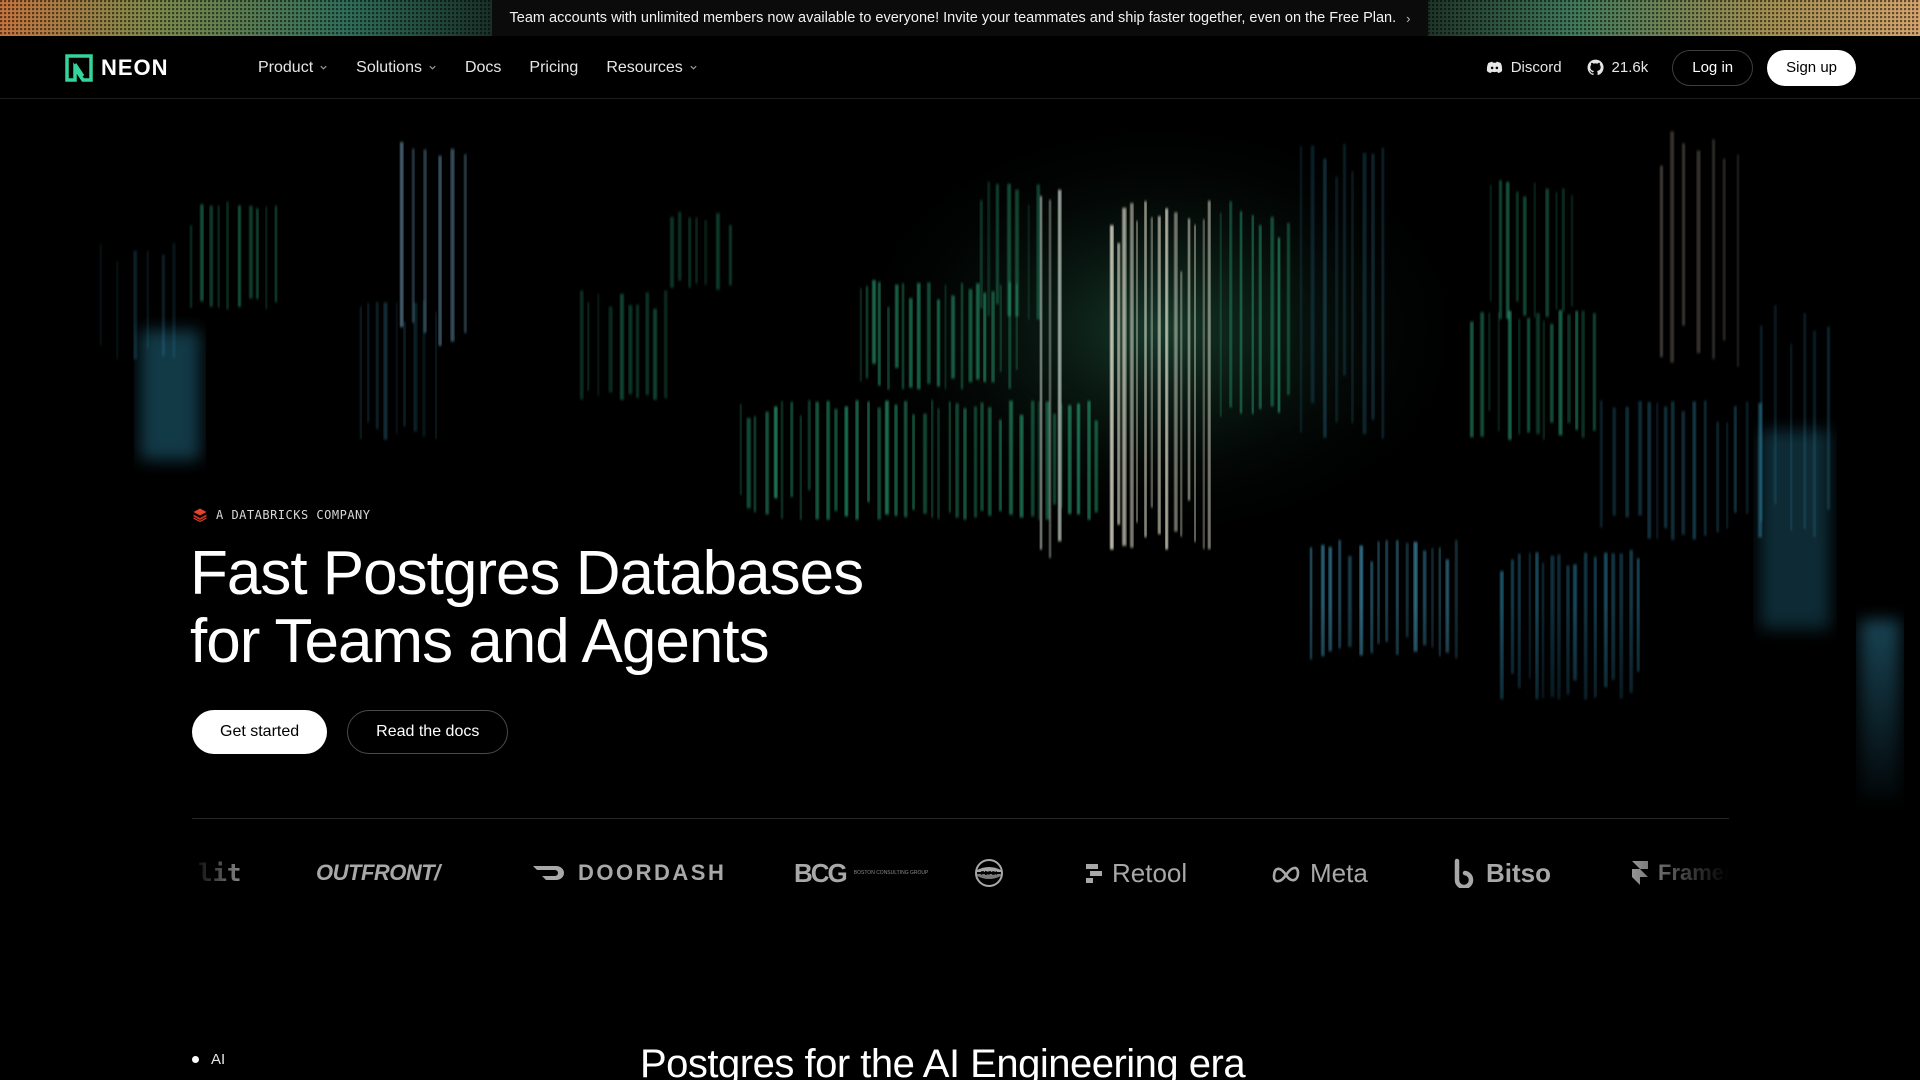 The height and width of the screenshot is (1080, 1920). Describe the element at coordinates (1494, 67) in the screenshot. I see `discord-icon` at that location.